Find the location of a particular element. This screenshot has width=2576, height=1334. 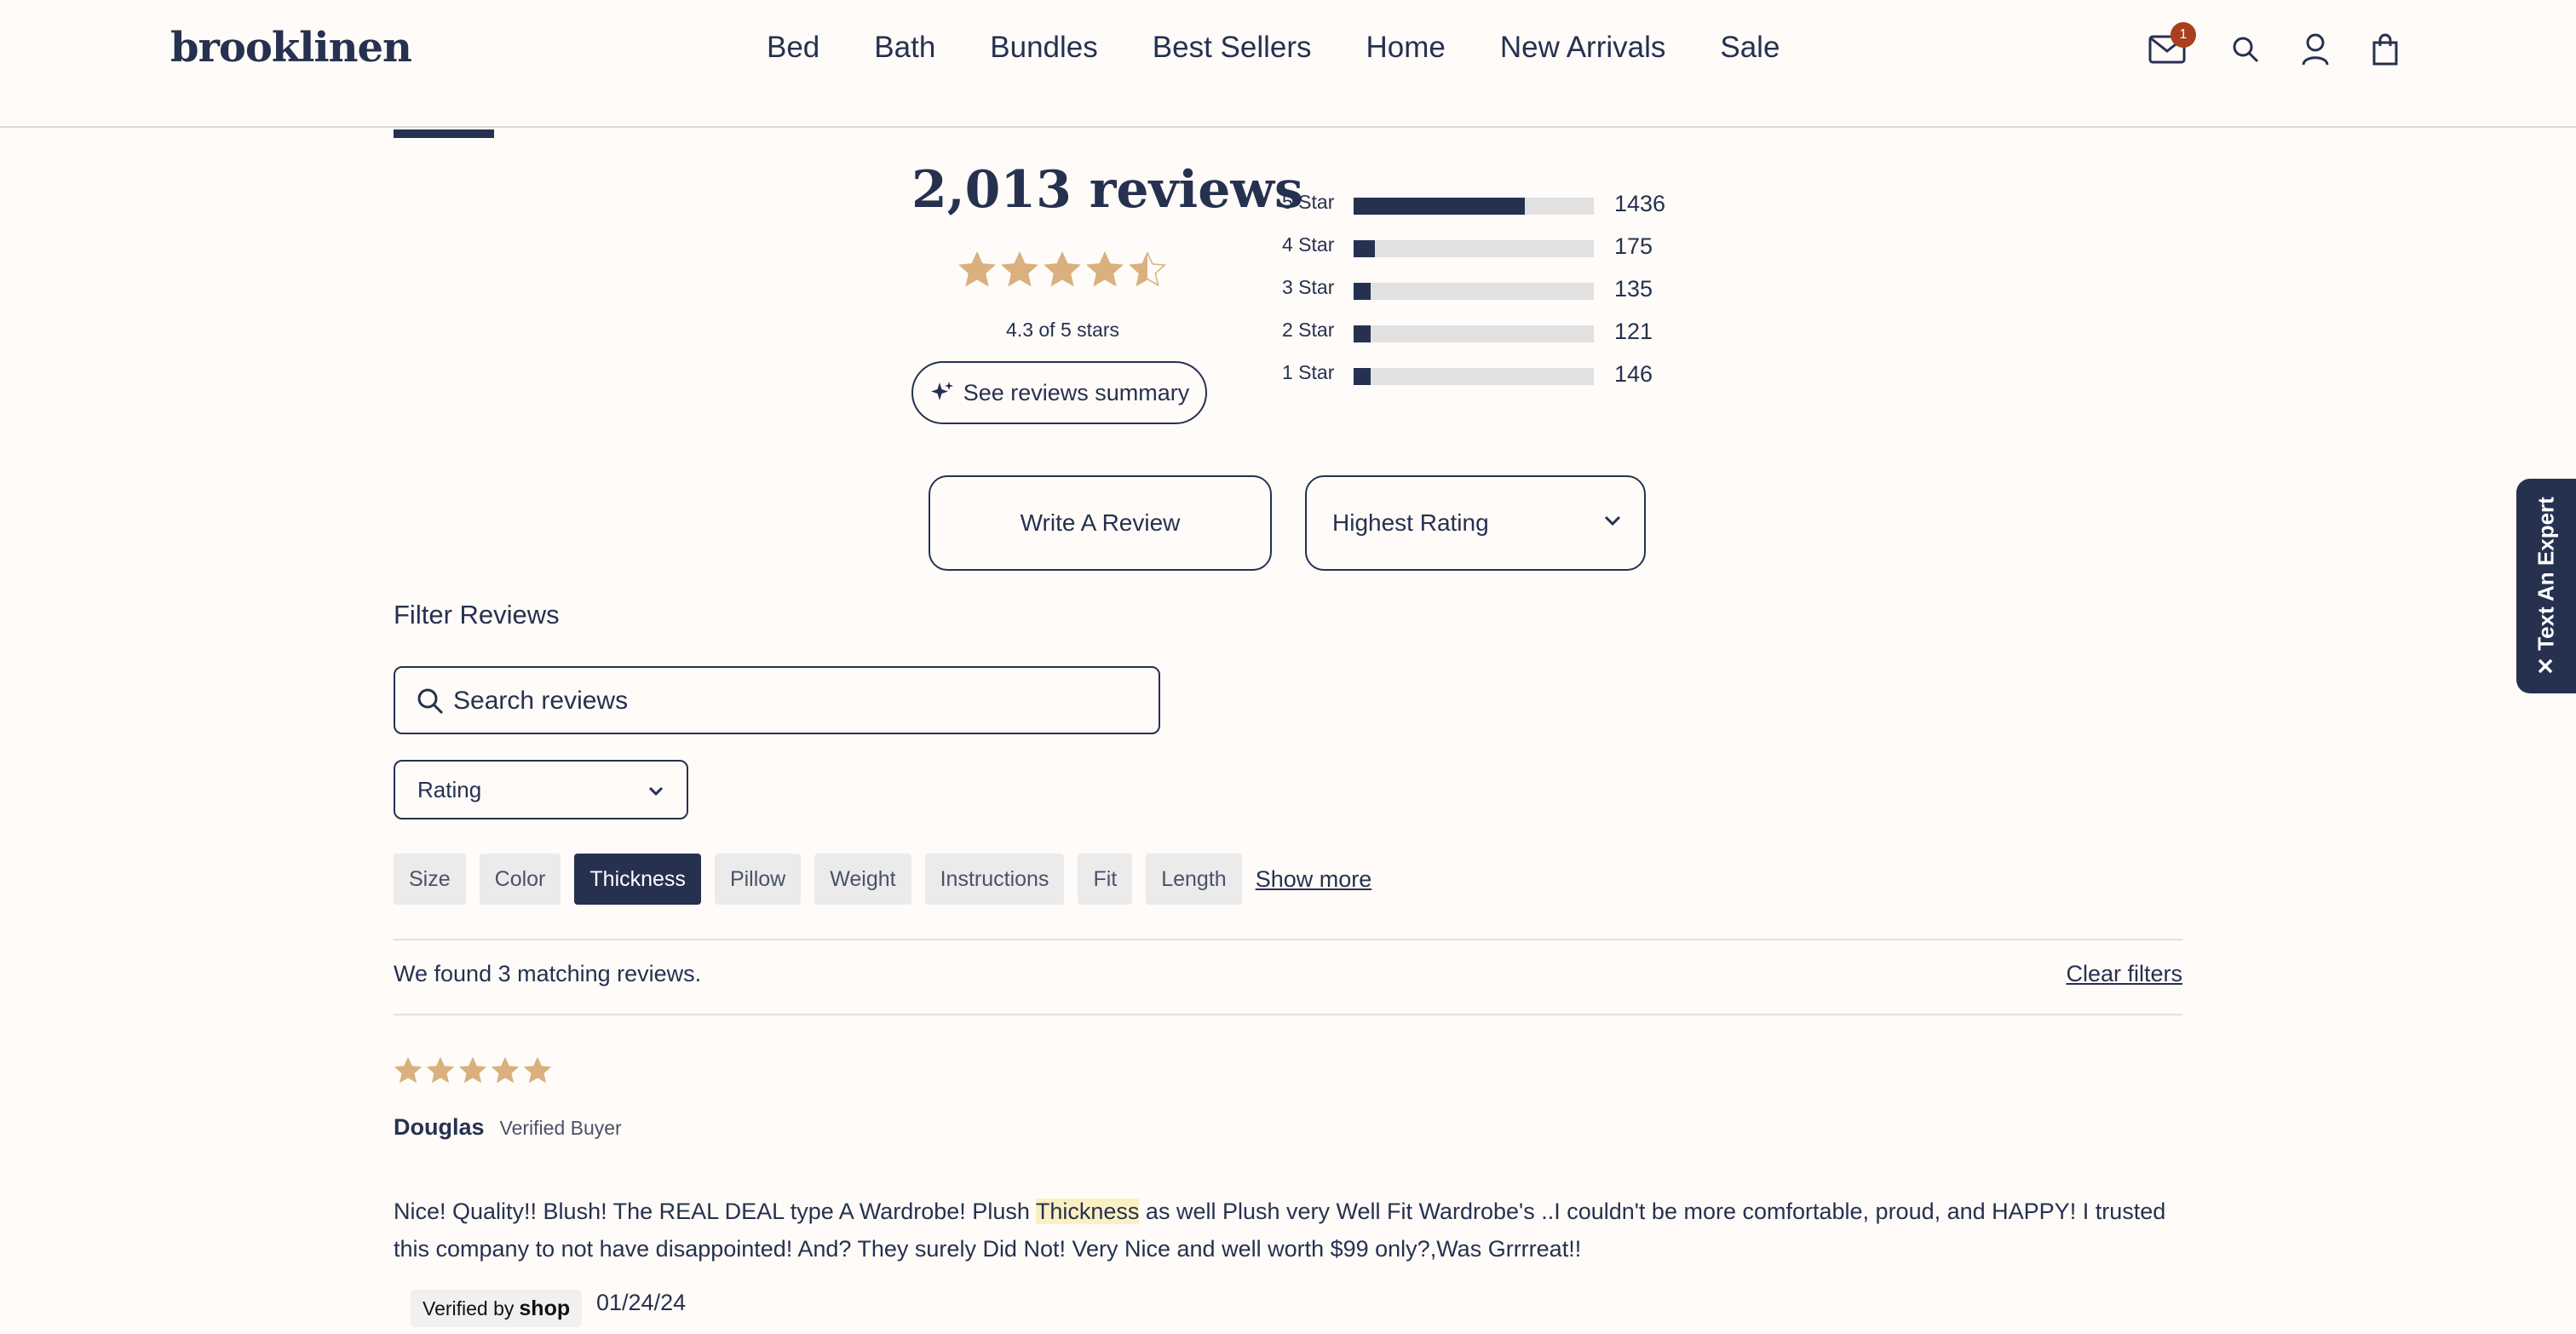

reviewer-info: Douglas Verified Buyer is located at coordinates (508, 1127).